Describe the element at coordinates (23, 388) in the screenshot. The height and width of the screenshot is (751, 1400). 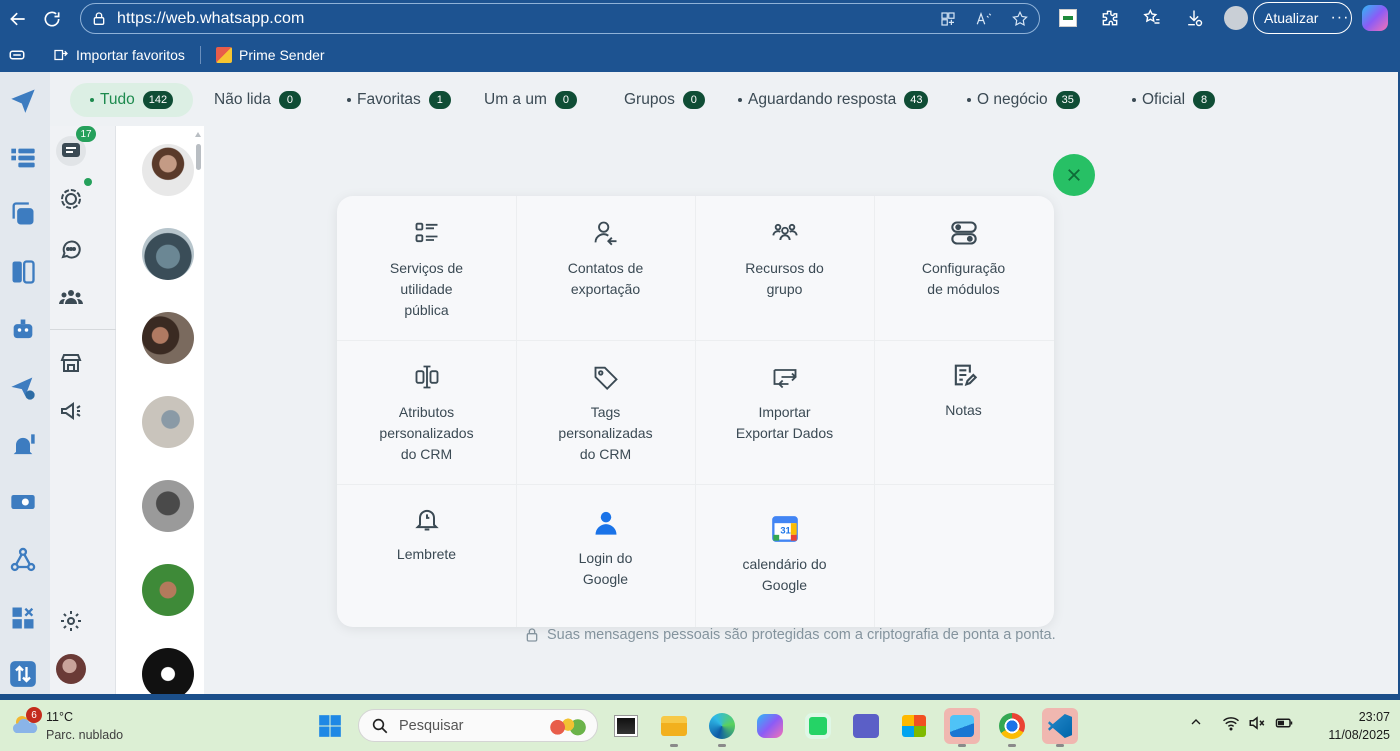
I see `scheduled-send-icon` at that location.